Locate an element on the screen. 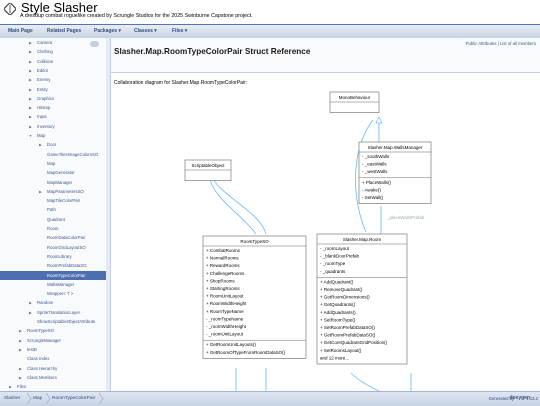  tree-item-label: Path is located at coordinates (51, 209).